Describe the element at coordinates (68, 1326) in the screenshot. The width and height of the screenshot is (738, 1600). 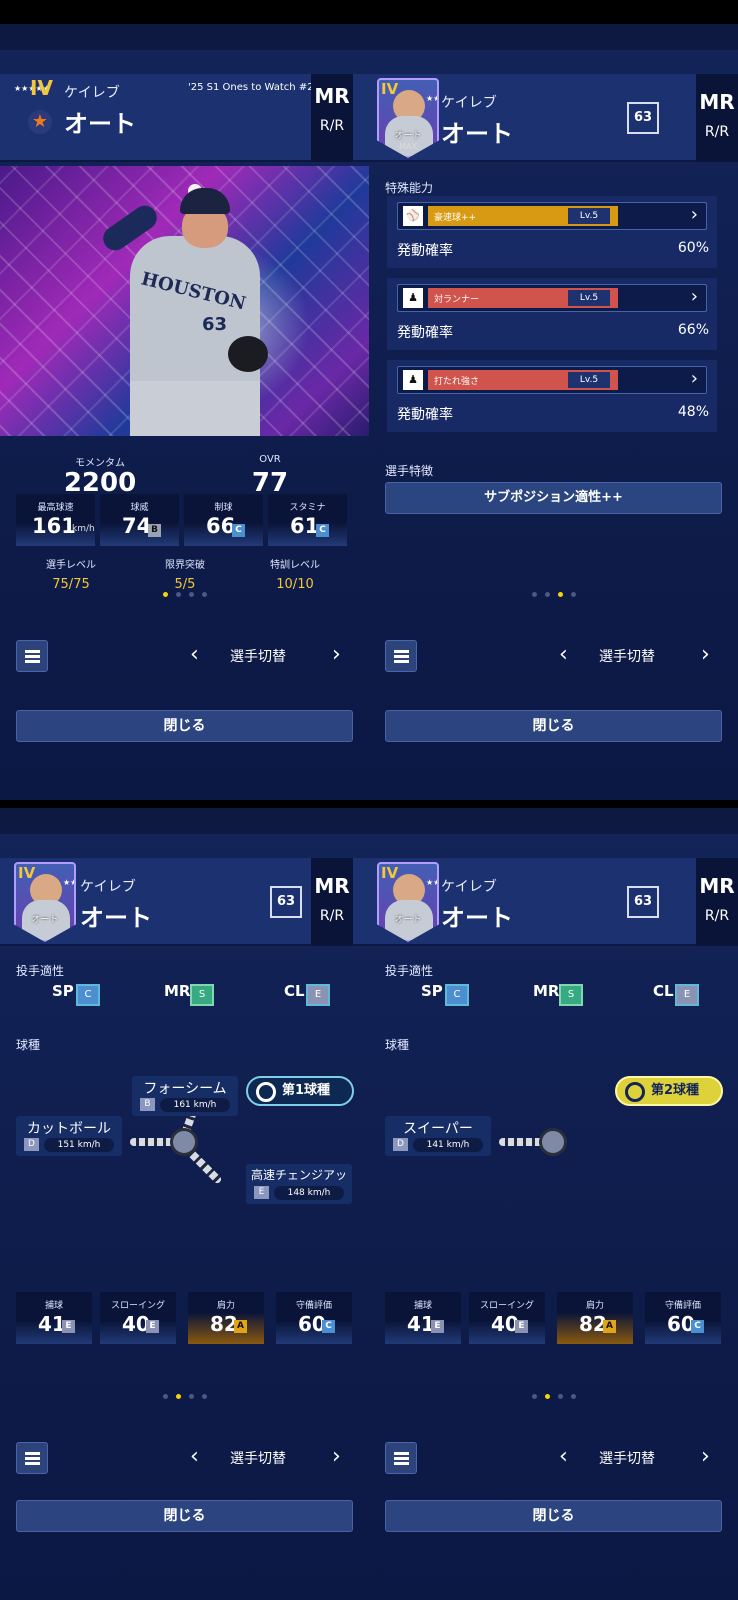
I see `def-grade: E` at that location.